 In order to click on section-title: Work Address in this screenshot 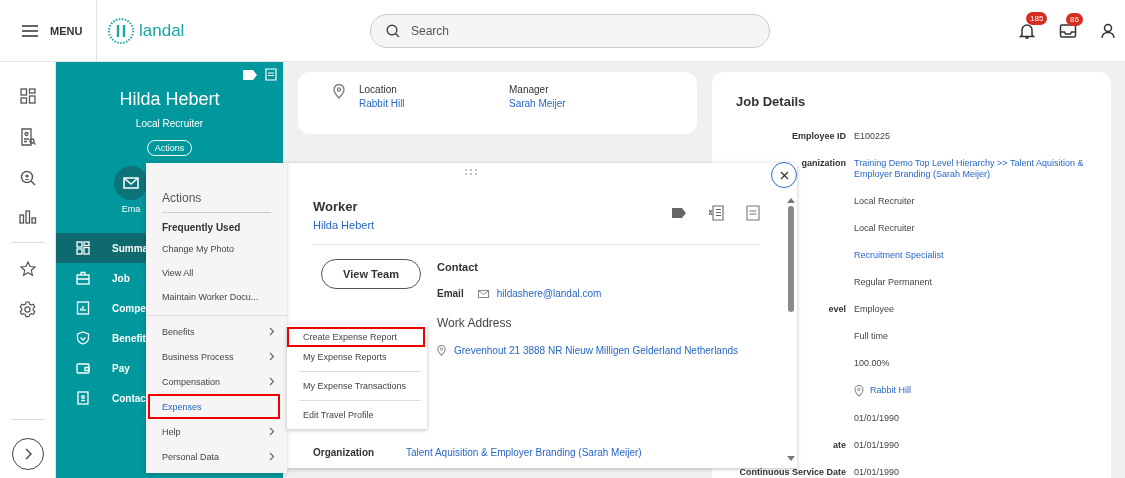, I will do `click(475, 323)`.